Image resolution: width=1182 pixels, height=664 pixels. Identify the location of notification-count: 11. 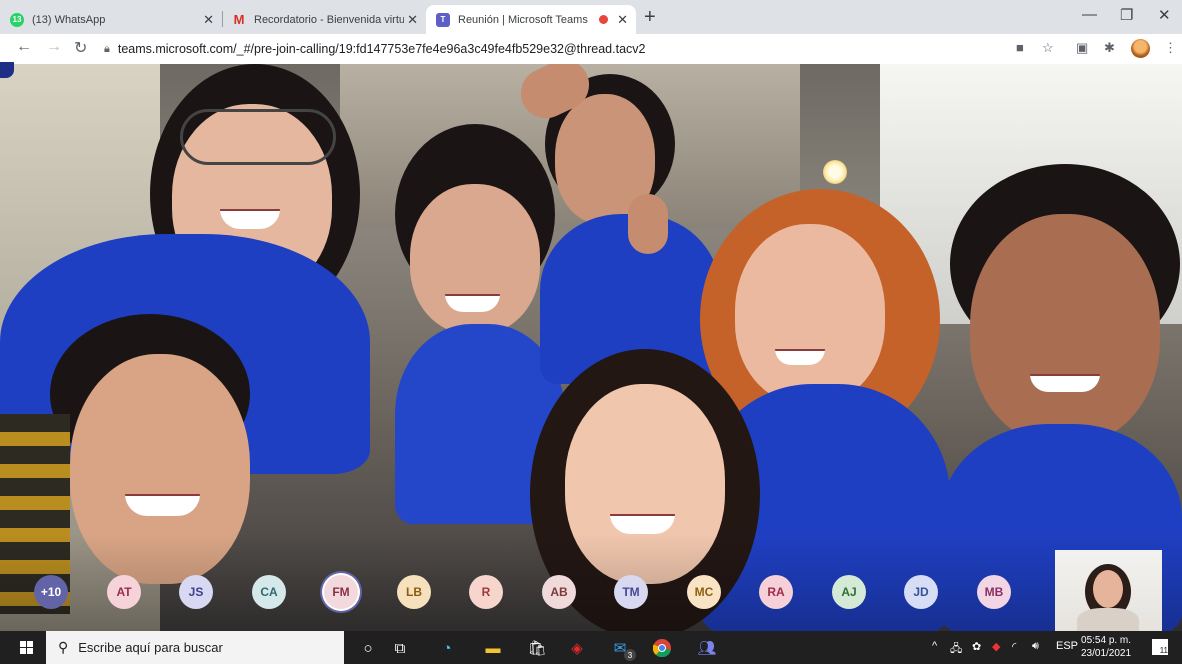
(1163, 650).